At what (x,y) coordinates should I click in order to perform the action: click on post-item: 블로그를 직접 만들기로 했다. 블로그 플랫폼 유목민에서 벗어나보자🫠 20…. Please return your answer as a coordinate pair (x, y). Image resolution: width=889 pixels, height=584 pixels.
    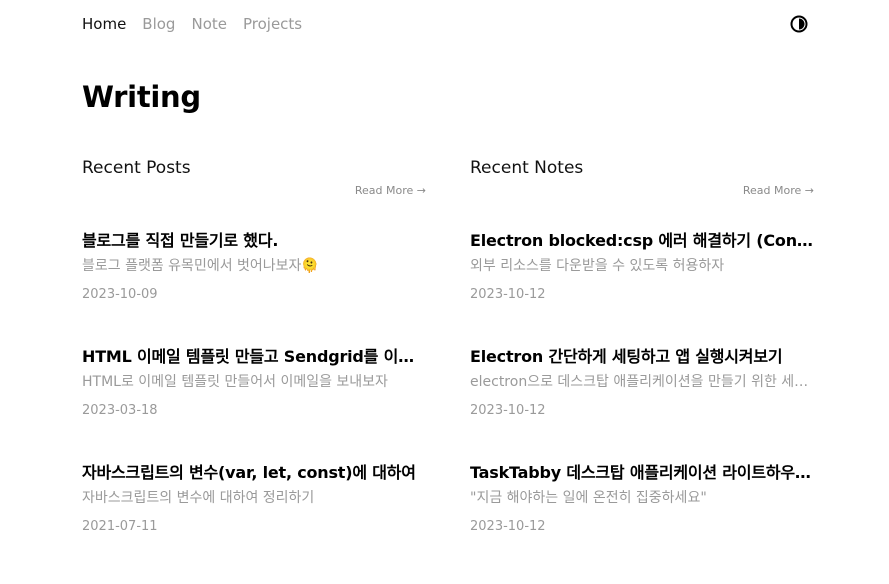
    Looking at the image, I should click on (255, 288).